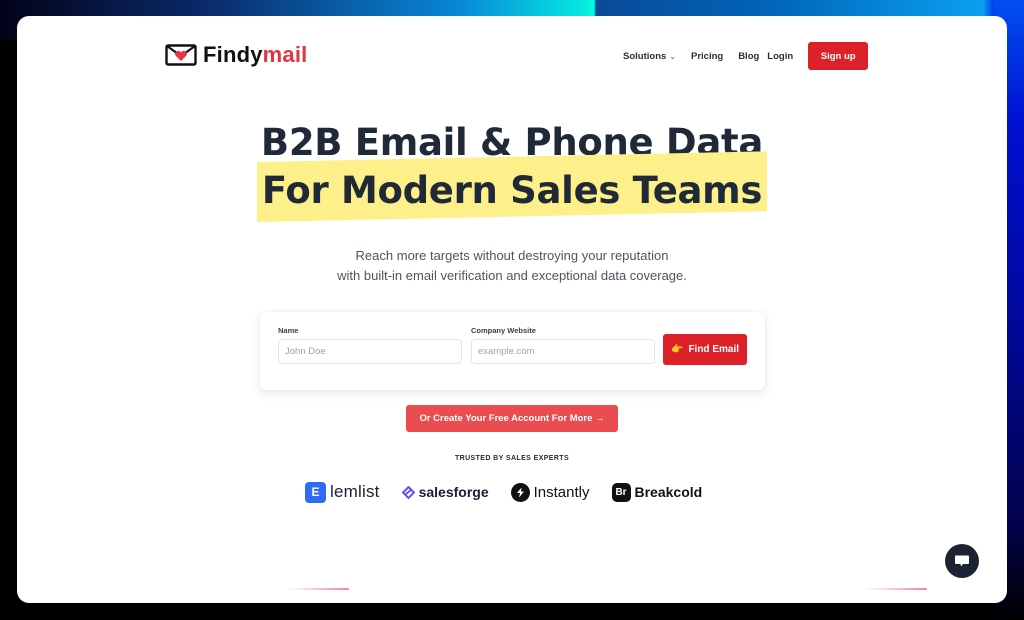  Describe the element at coordinates (512, 418) in the screenshot. I see `create-account-button: Or Create Your Free Account For More →` at that location.